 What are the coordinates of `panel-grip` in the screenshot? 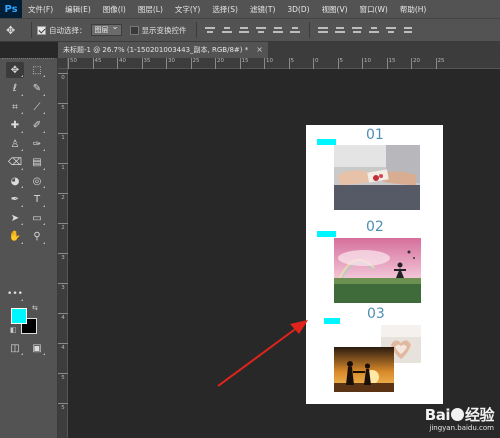 It's located at (28, 59).